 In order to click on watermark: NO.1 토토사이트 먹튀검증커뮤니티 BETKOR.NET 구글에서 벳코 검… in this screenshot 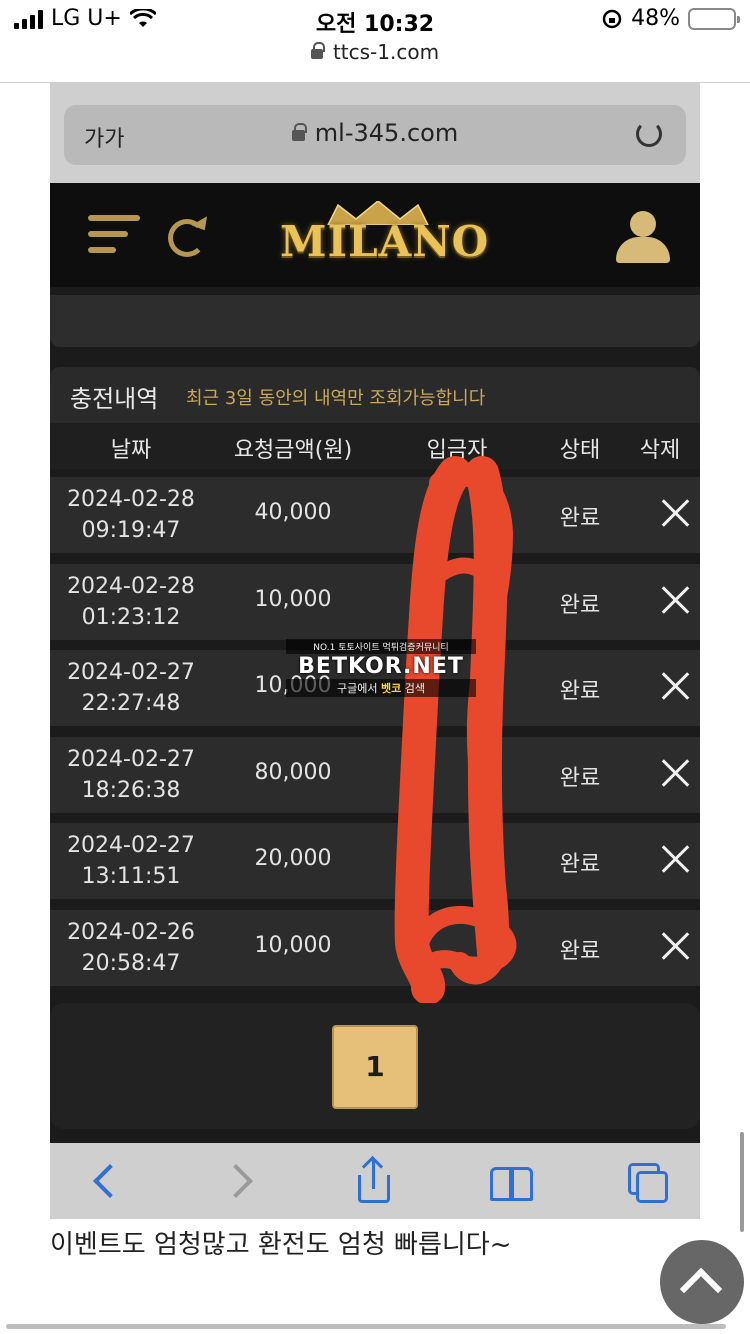, I will do `click(381, 668)`.